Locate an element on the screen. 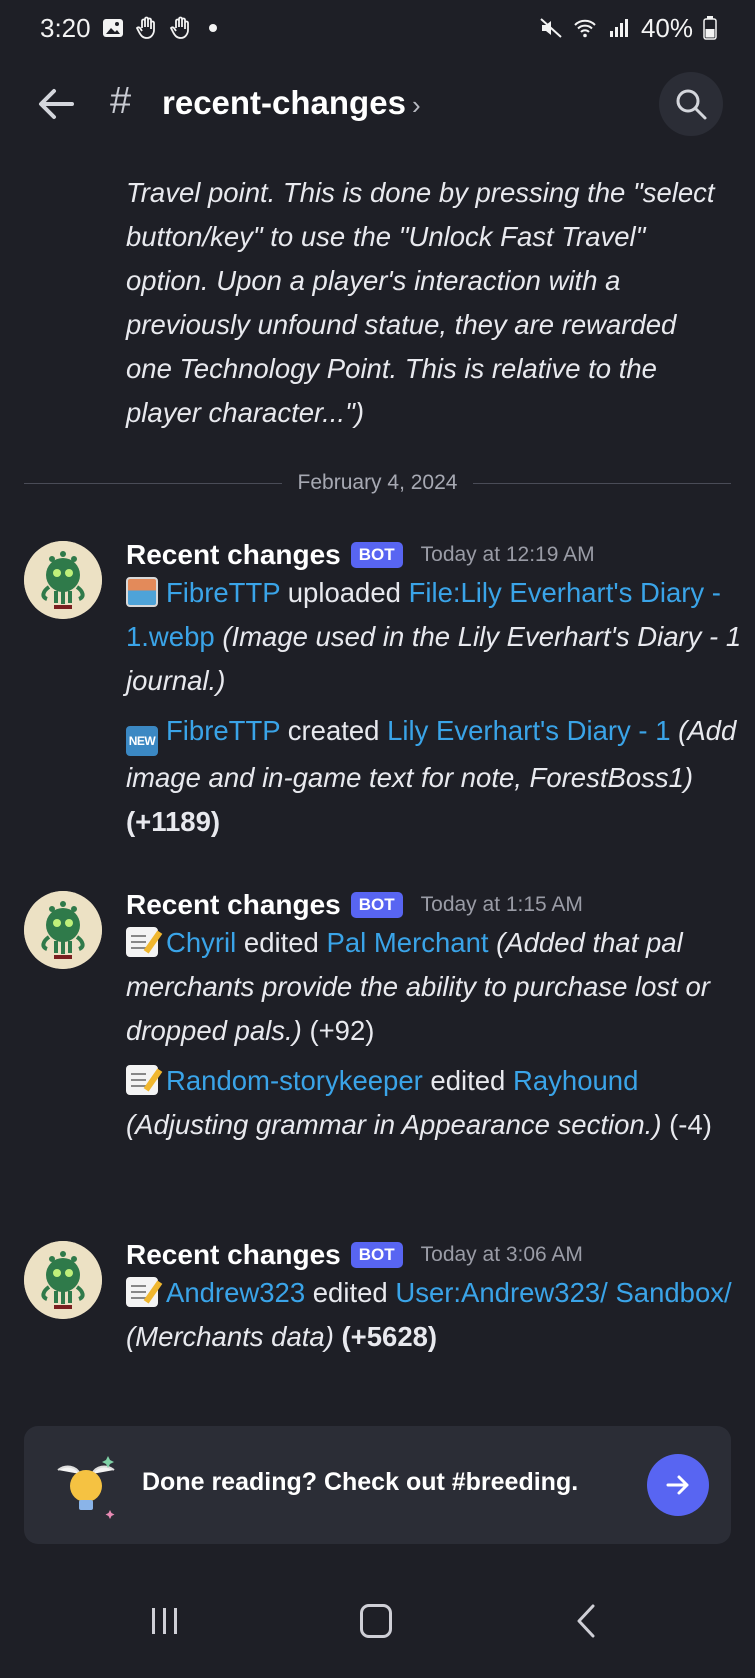 The height and width of the screenshot is (1678, 755). date-divider: February 4, 2024 is located at coordinates (377, 483).